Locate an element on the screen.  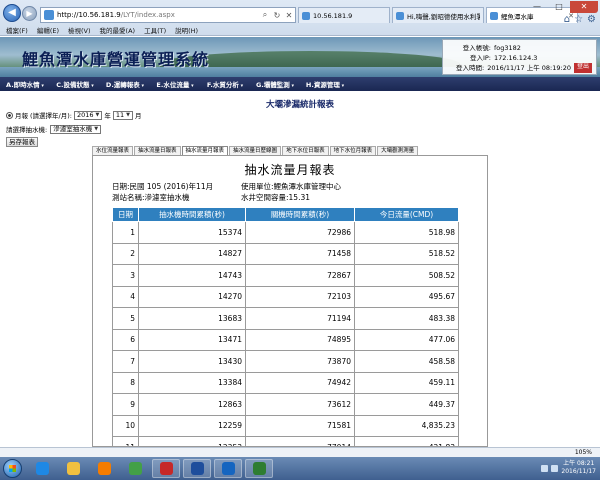
taskbar-app-red is located at coordinates (166, 468).